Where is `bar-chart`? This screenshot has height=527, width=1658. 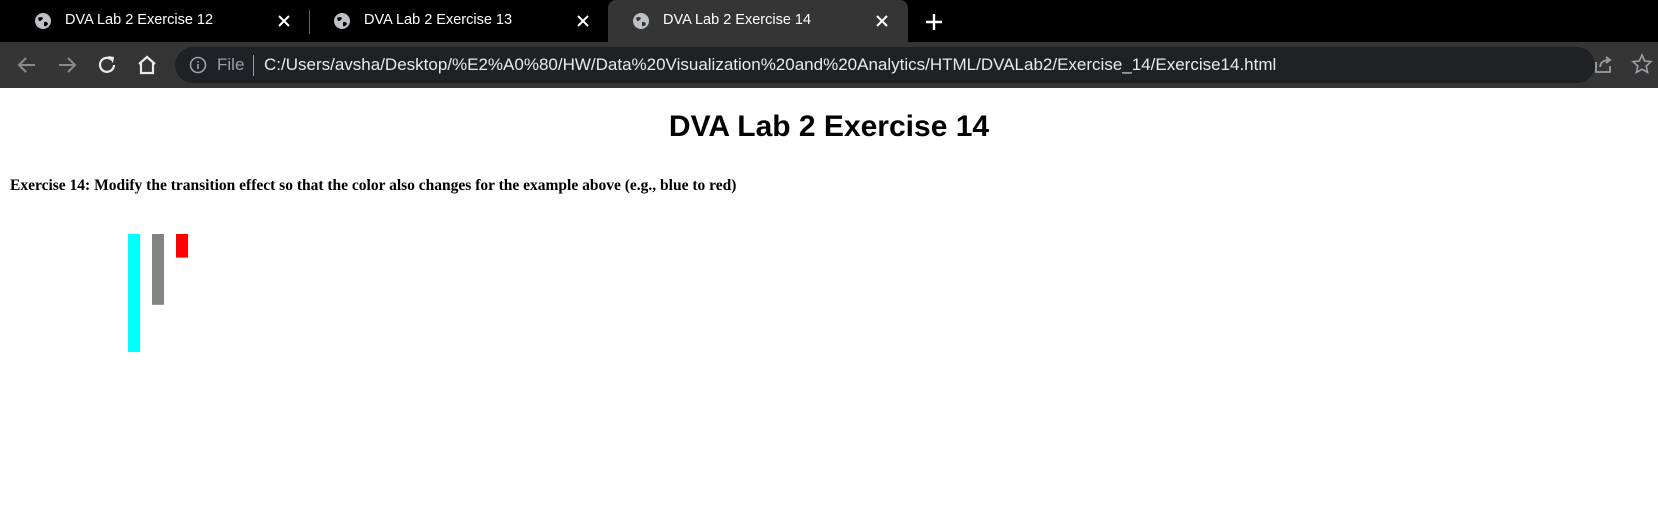 bar-chart is located at coordinates (158, 293).